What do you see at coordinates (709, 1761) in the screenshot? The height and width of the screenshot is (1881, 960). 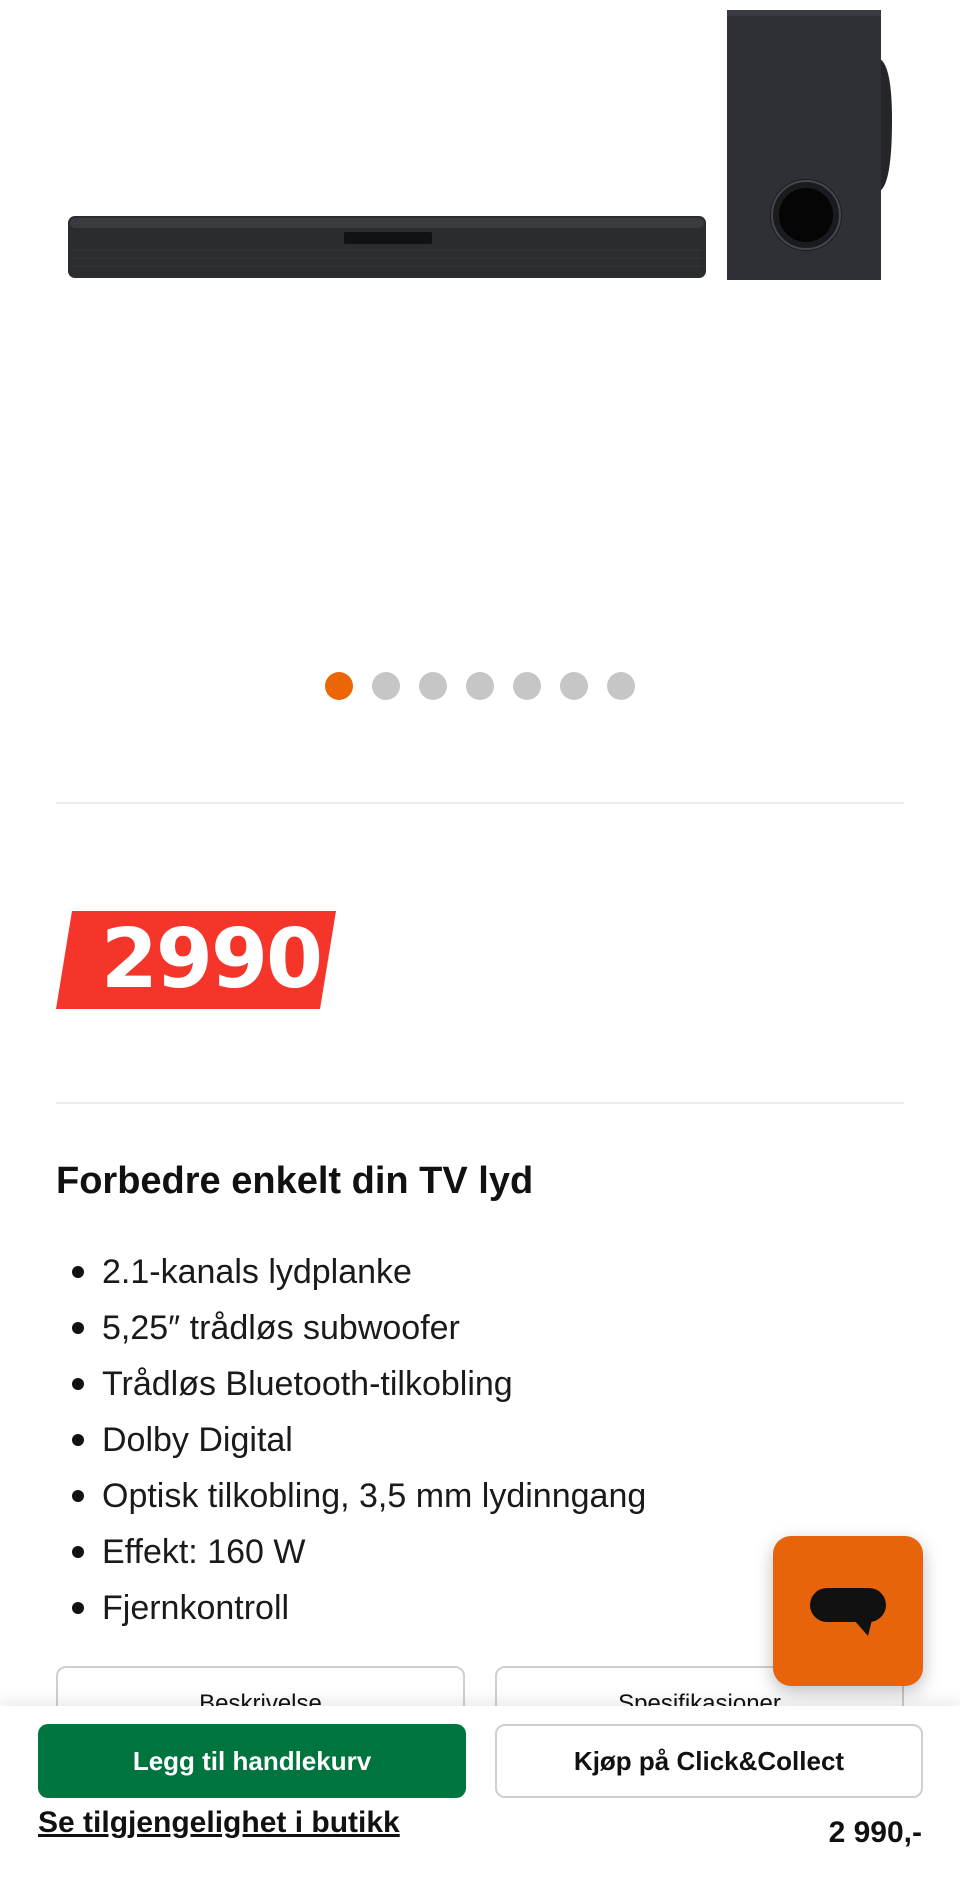 I see `click-and-collect-button: Kjøp på Click&Collect` at bounding box center [709, 1761].